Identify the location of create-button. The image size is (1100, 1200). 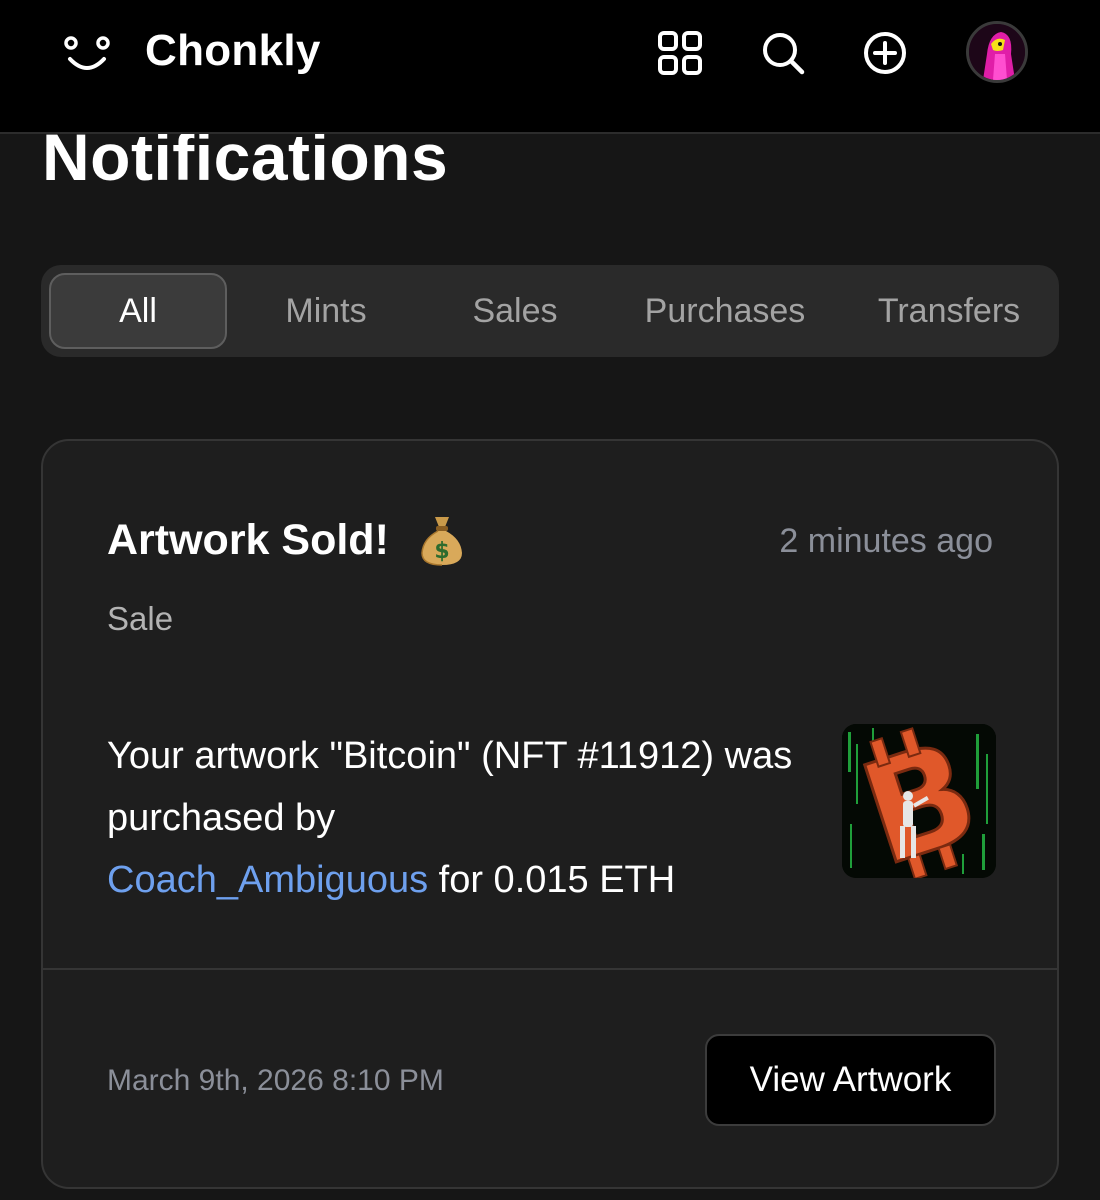
(885, 53).